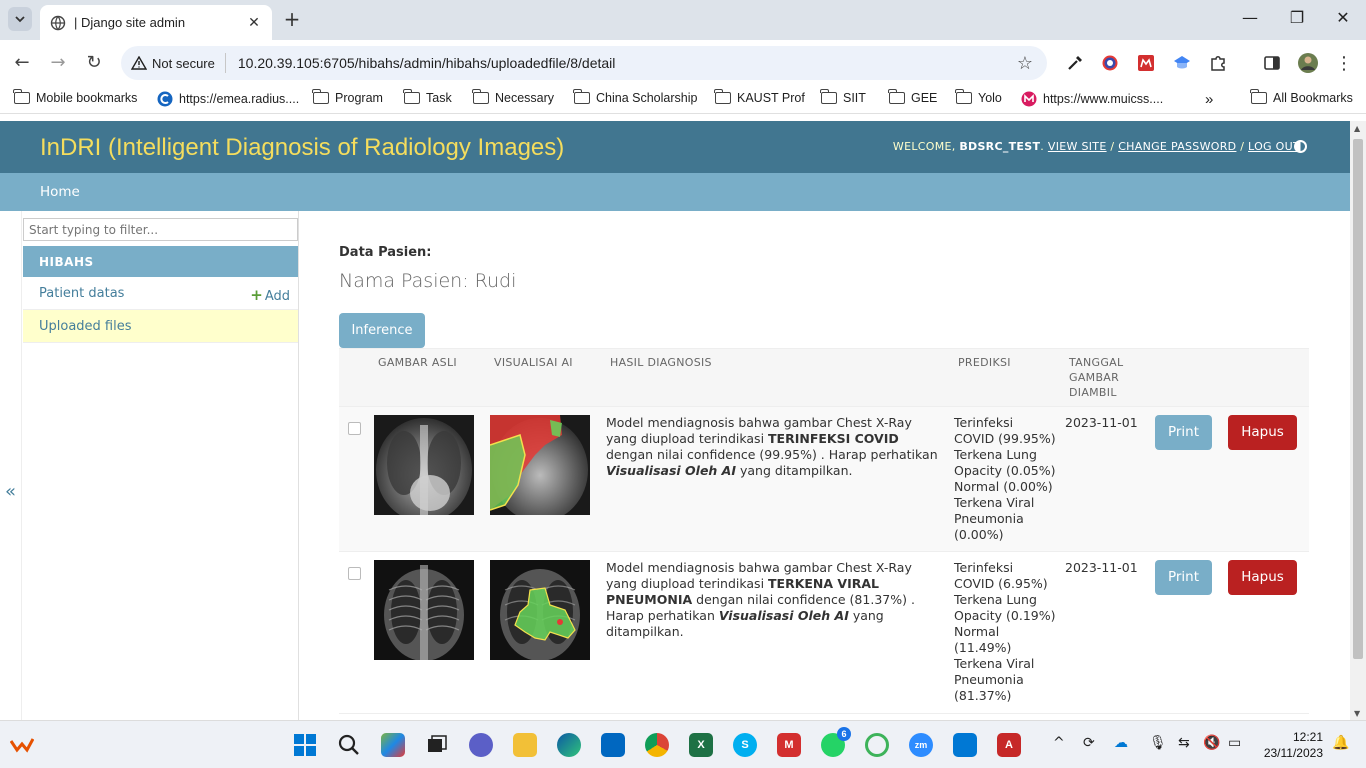 Image resolution: width=1366 pixels, height=768 pixels. What do you see at coordinates (1184, 743) in the screenshot?
I see `network-icon: ⇆` at bounding box center [1184, 743].